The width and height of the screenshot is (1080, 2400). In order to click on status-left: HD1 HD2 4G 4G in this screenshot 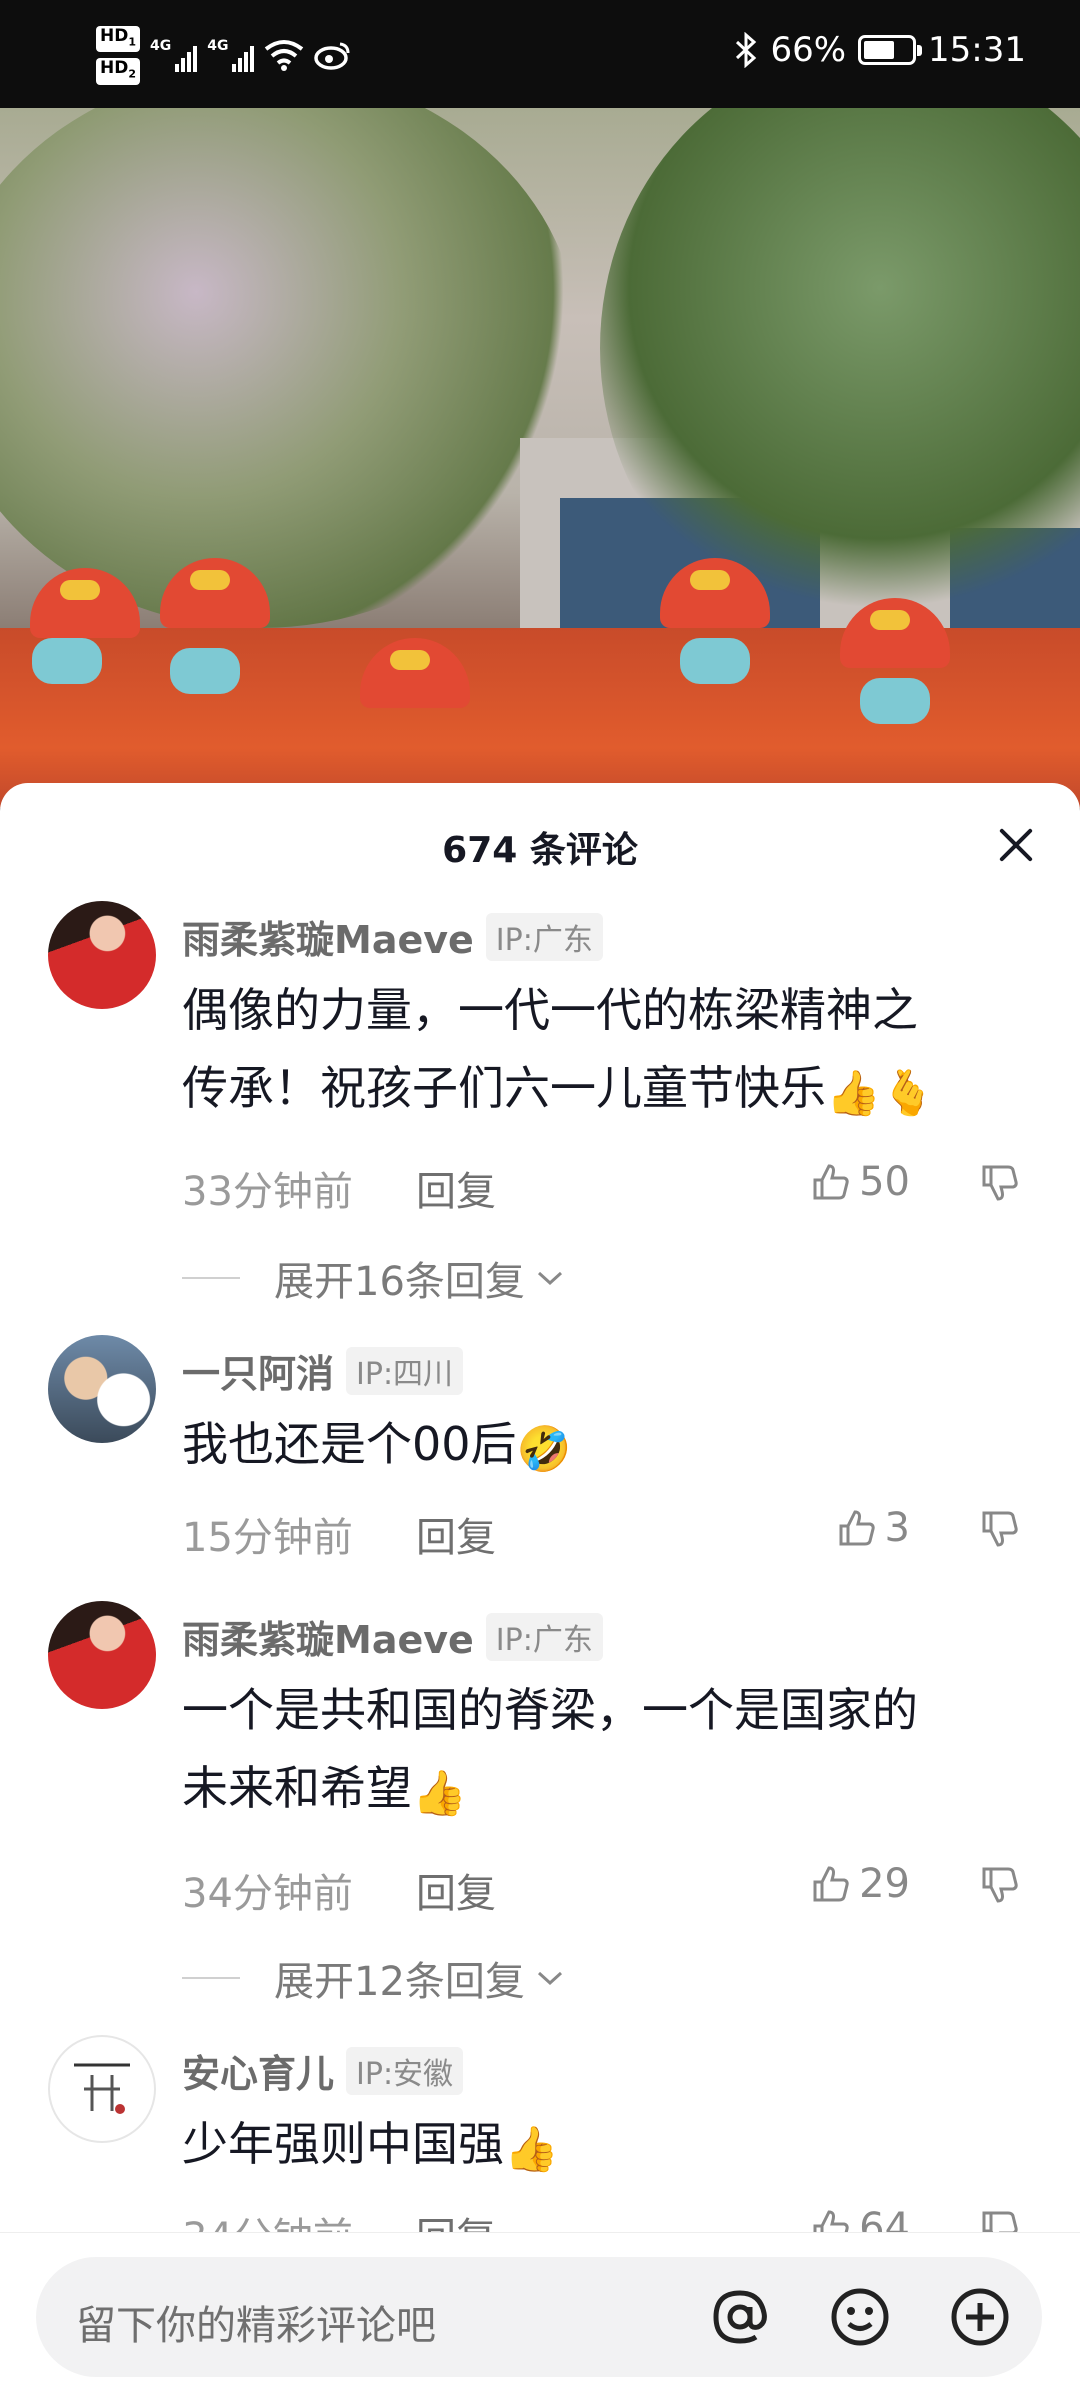, I will do `click(224, 55)`.